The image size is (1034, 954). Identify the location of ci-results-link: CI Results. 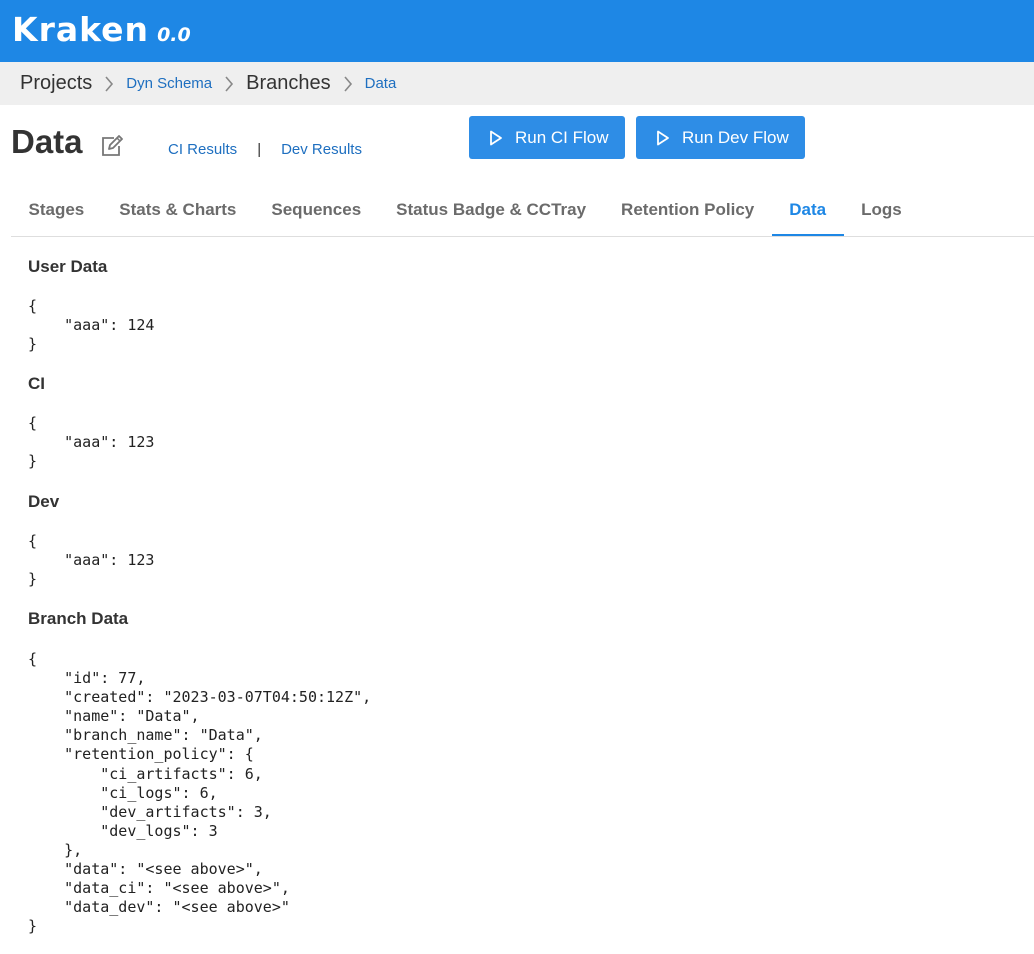
(202, 149).